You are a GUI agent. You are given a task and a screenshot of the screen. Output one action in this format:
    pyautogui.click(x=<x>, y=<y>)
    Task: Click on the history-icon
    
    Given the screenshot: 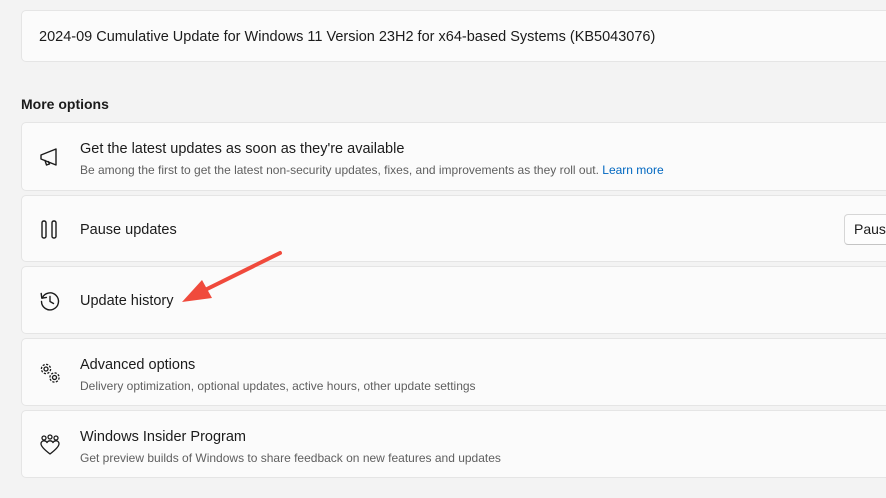 What is the action you would take?
    pyautogui.click(x=50, y=301)
    